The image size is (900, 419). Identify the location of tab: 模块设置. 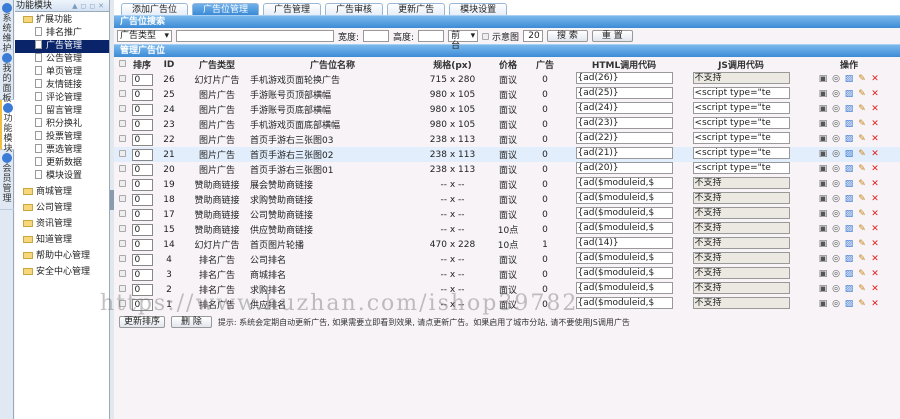
(478, 9).